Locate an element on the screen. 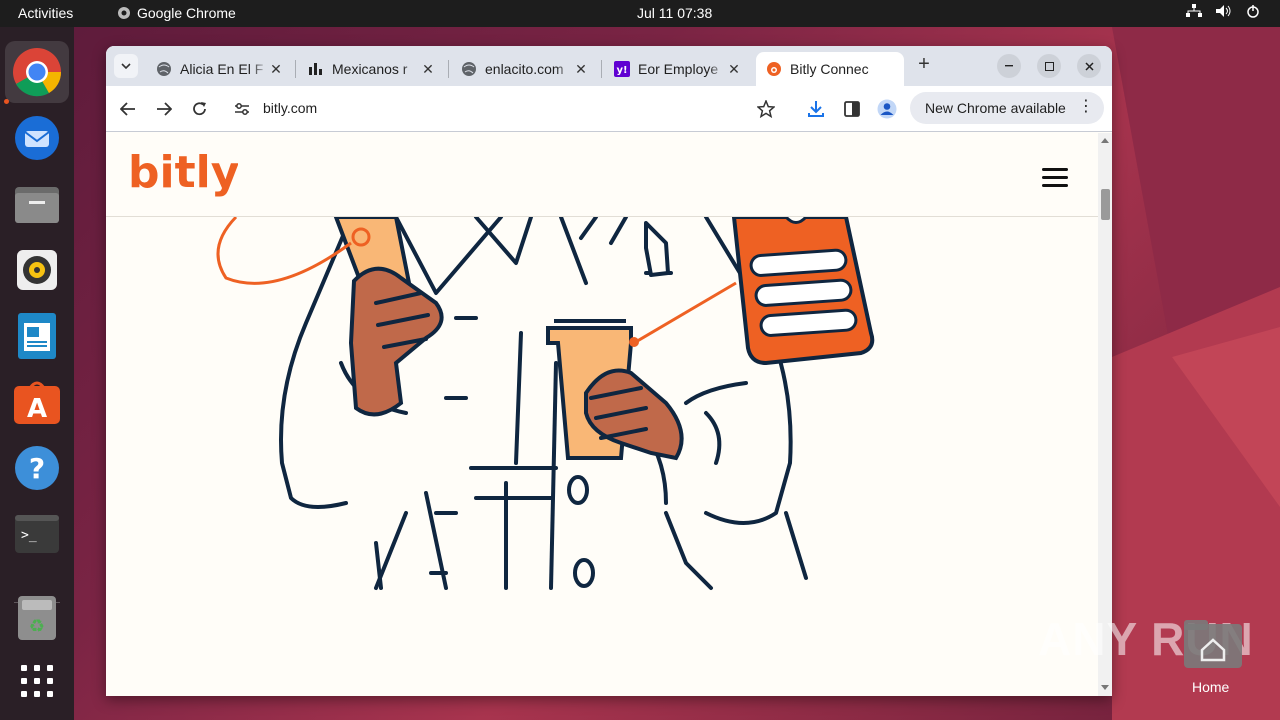  downloads-button is located at coordinates (816, 109).